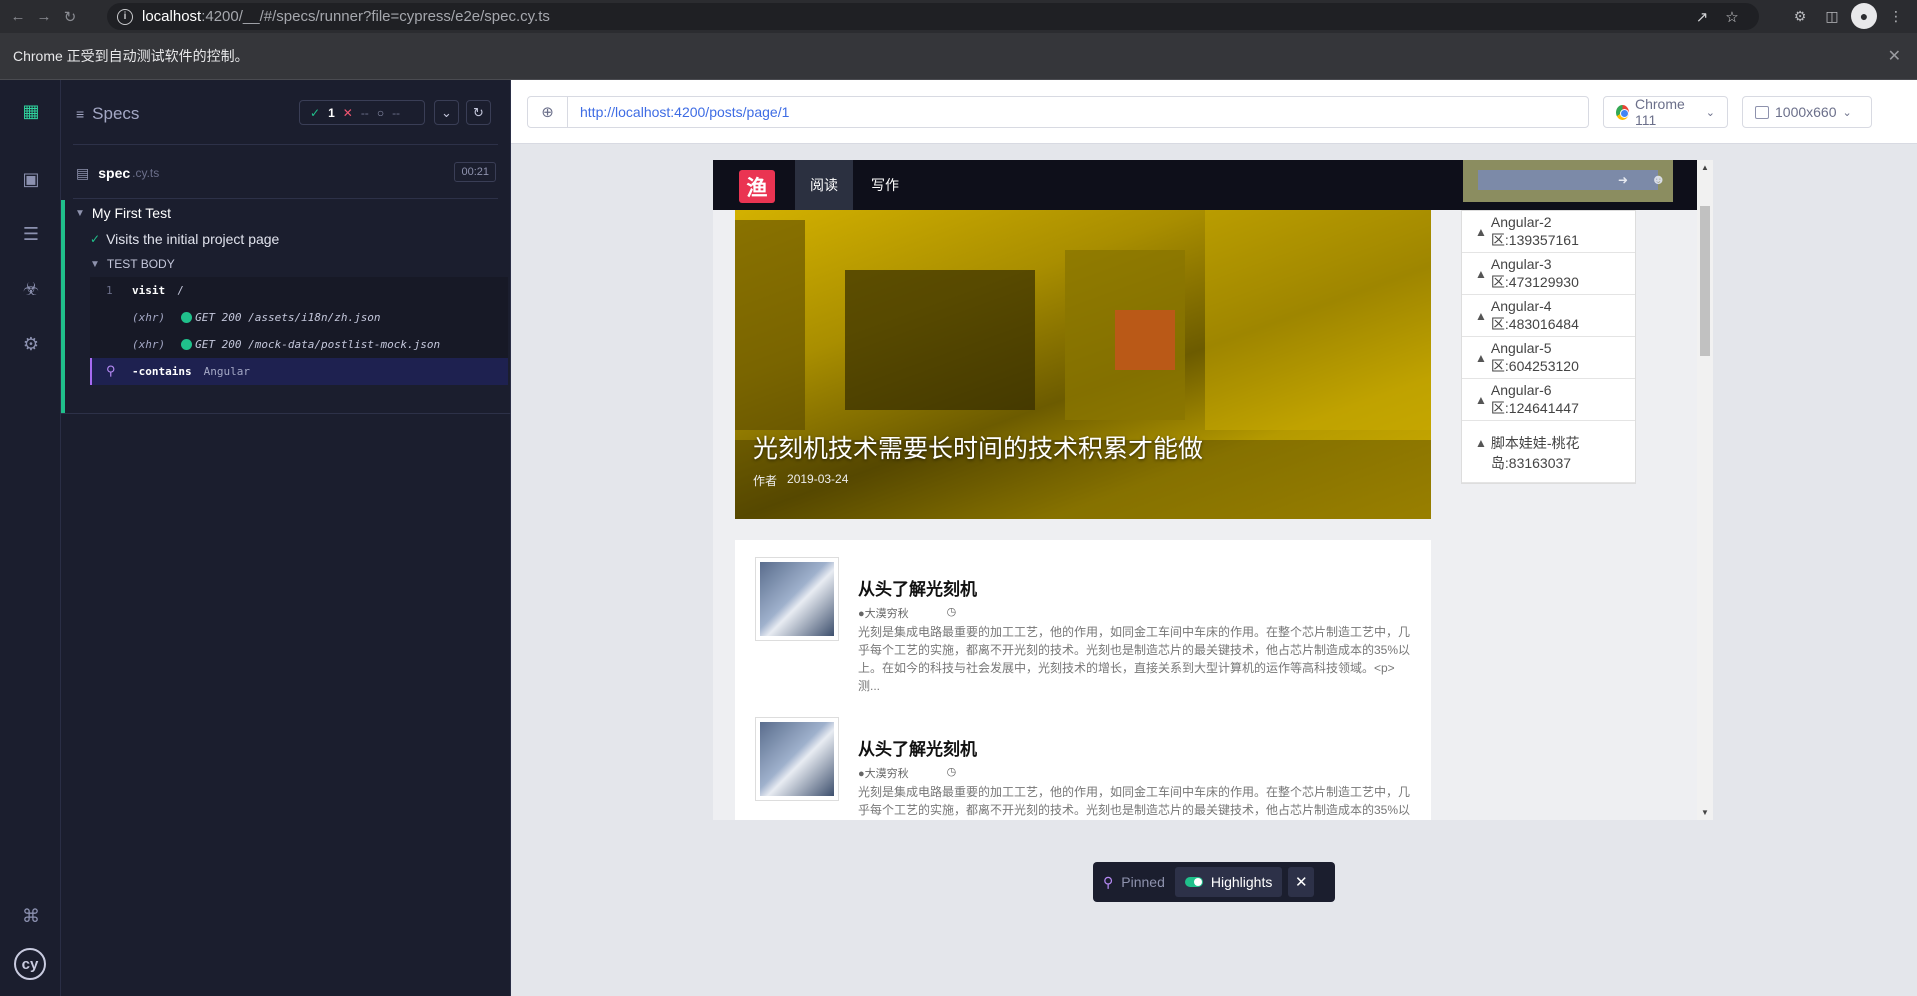 The image size is (1917, 996). Describe the element at coordinates (757, 186) in the screenshot. I see `app-logo: 渔` at that location.